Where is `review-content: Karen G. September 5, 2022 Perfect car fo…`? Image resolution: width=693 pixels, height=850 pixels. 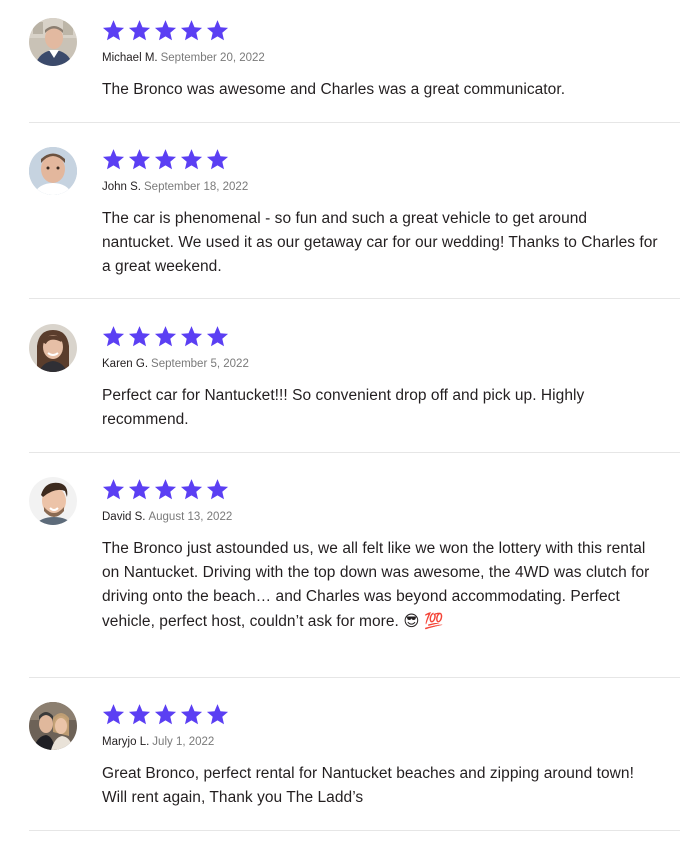 review-content: Karen G. September 5, 2022 Perfect car fo… is located at coordinates (382, 378).